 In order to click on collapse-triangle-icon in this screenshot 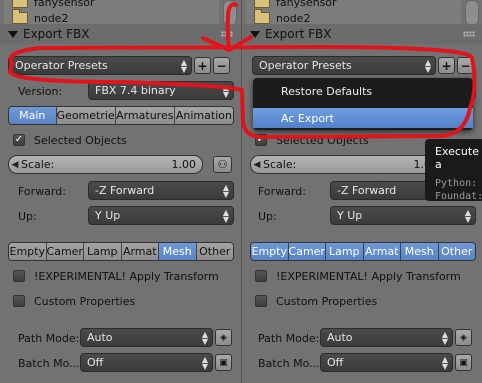, I will do `click(255, 34)`.